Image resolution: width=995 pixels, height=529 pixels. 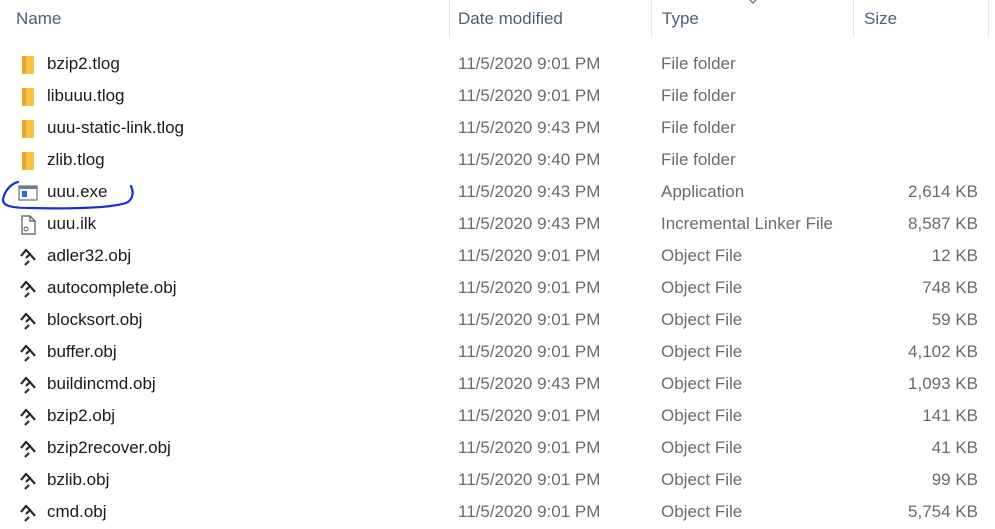 I want to click on file-size: 59 KB, so click(x=954, y=319).